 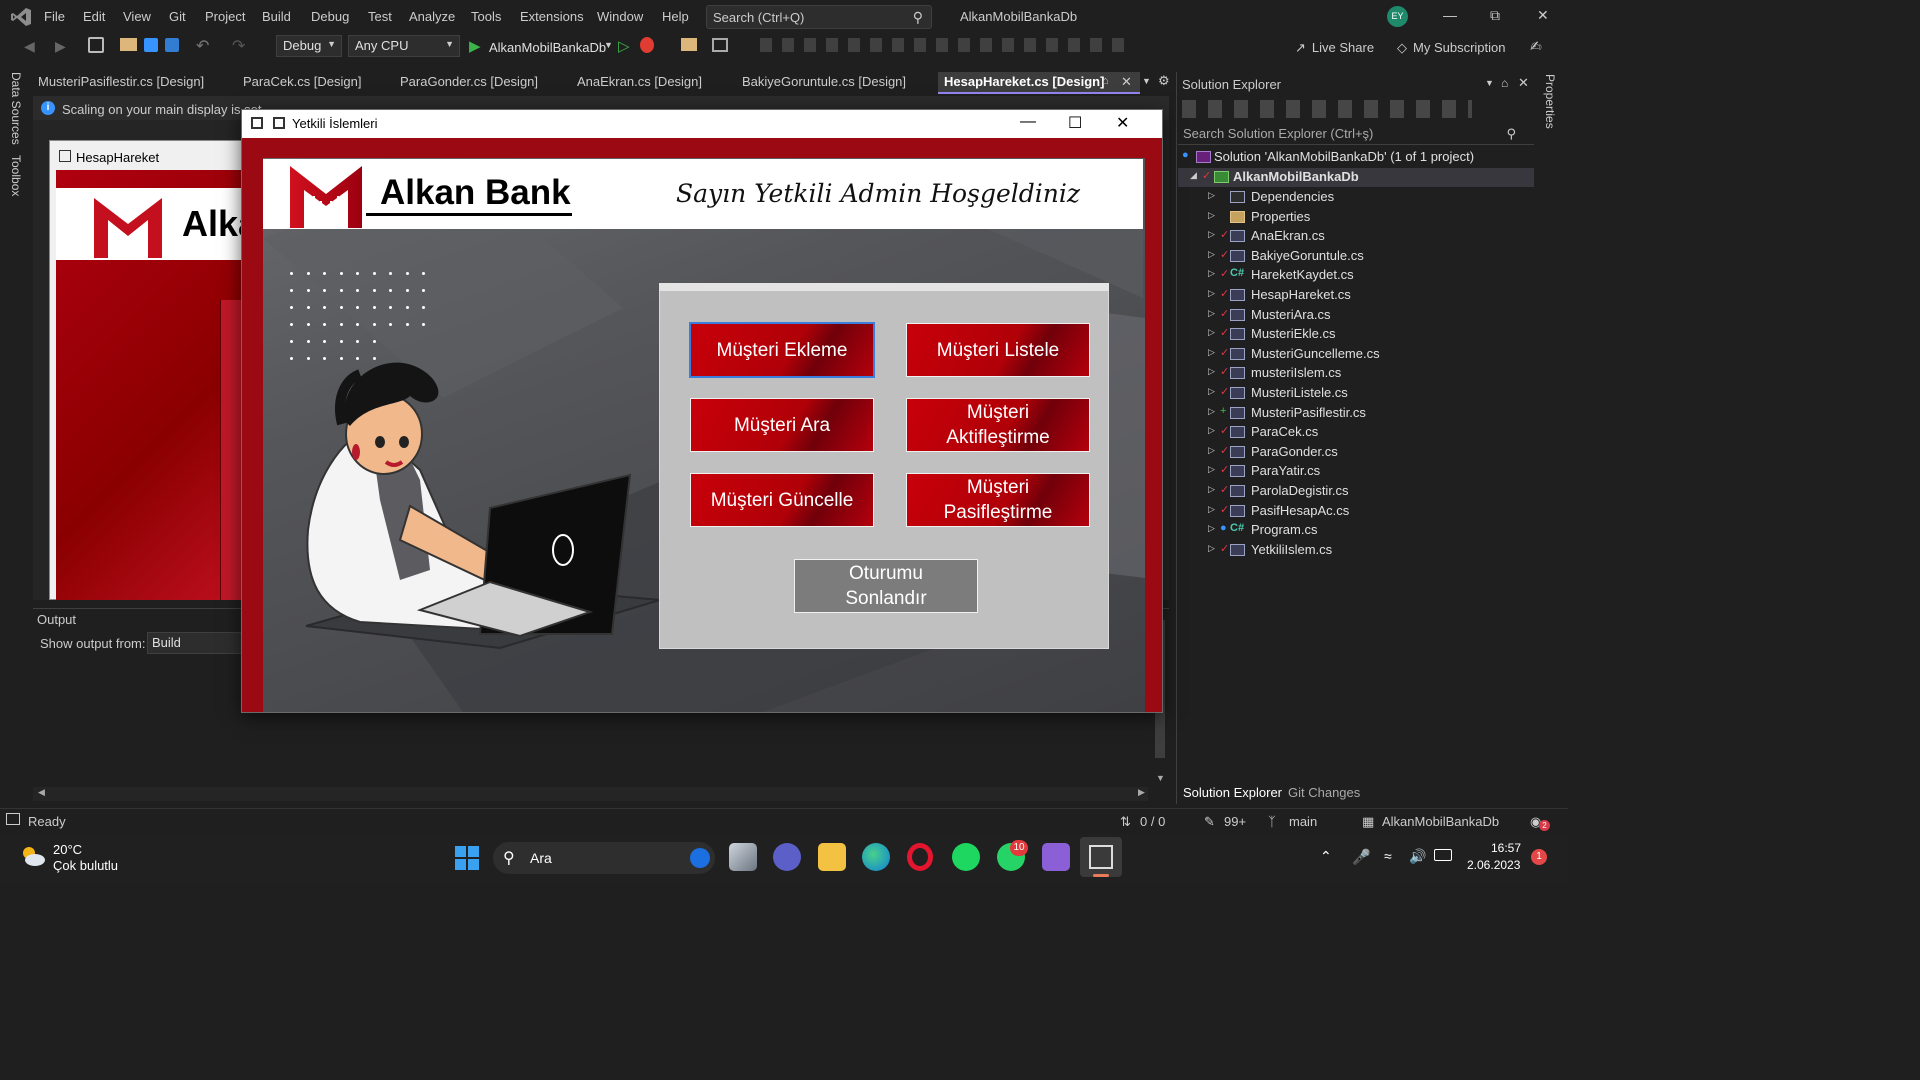 I want to click on edge-icon, so click(x=876, y=857).